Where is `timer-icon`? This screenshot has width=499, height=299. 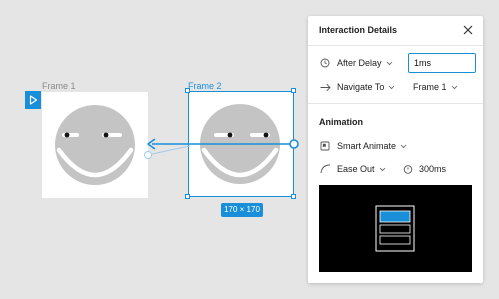
timer-icon is located at coordinates (408, 169).